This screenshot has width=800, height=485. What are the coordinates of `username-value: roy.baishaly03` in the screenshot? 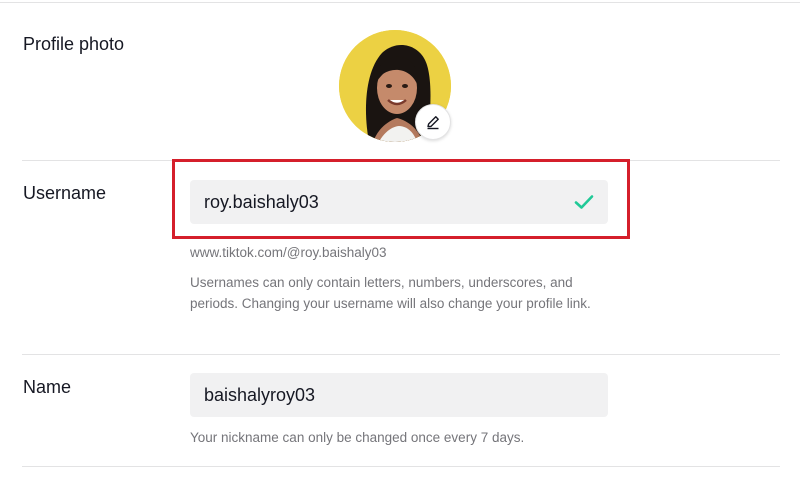 It's located at (261, 201).